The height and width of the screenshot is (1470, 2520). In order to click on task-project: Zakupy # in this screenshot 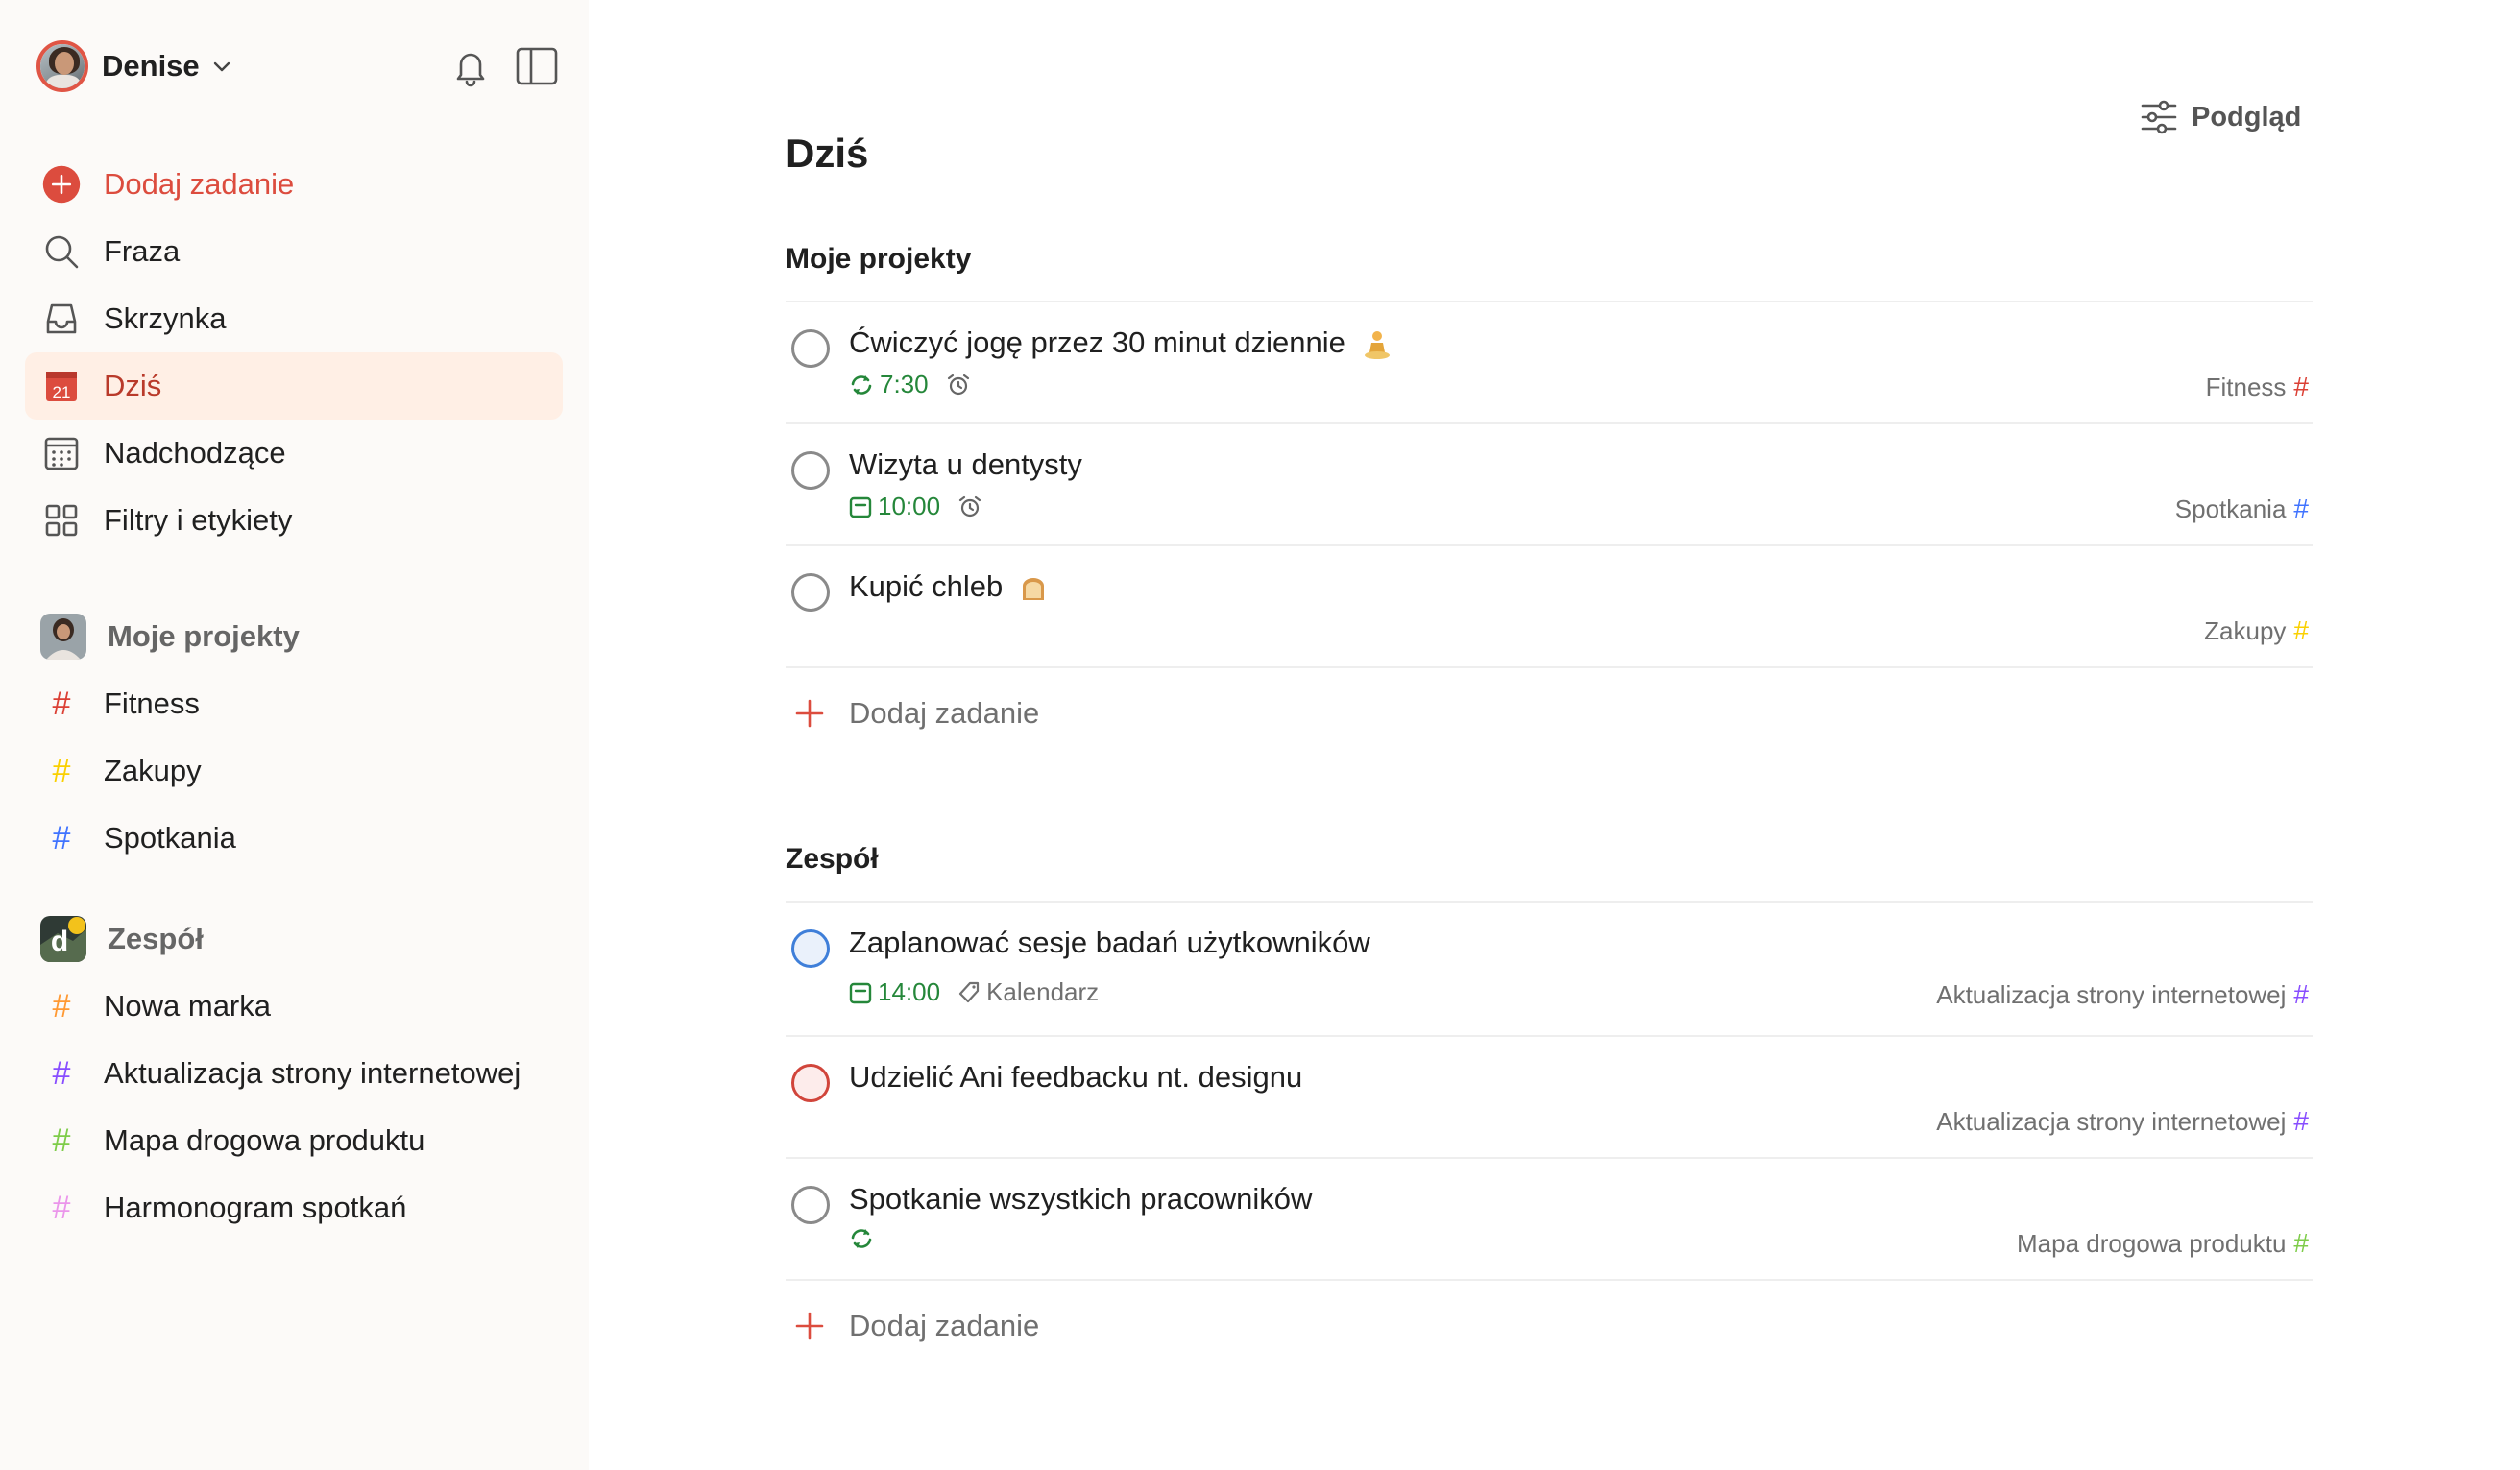, I will do `click(2256, 630)`.